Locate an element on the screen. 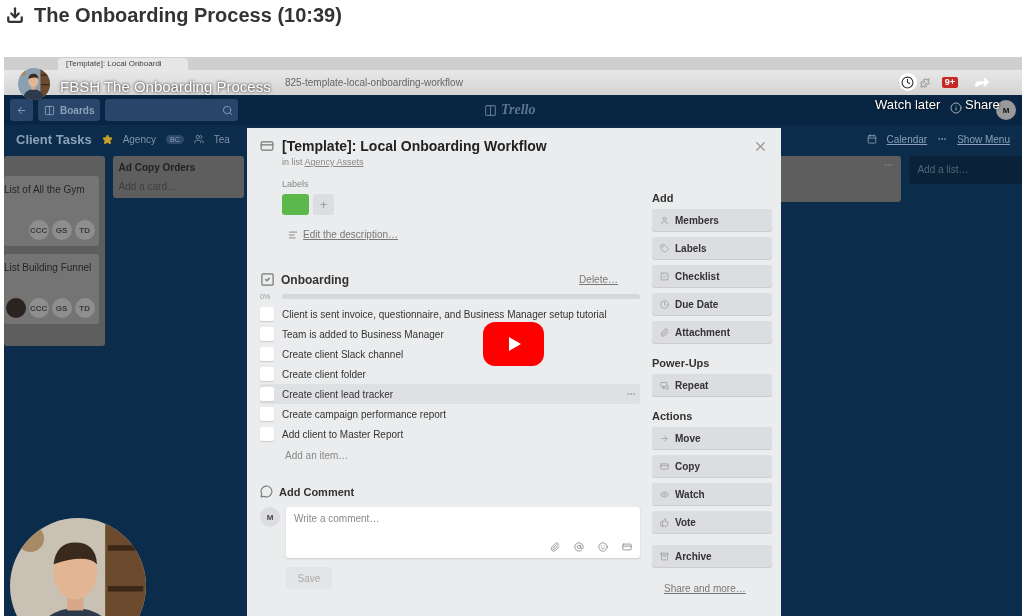  checklist-item: Create campaign performance report is located at coordinates (364, 414).